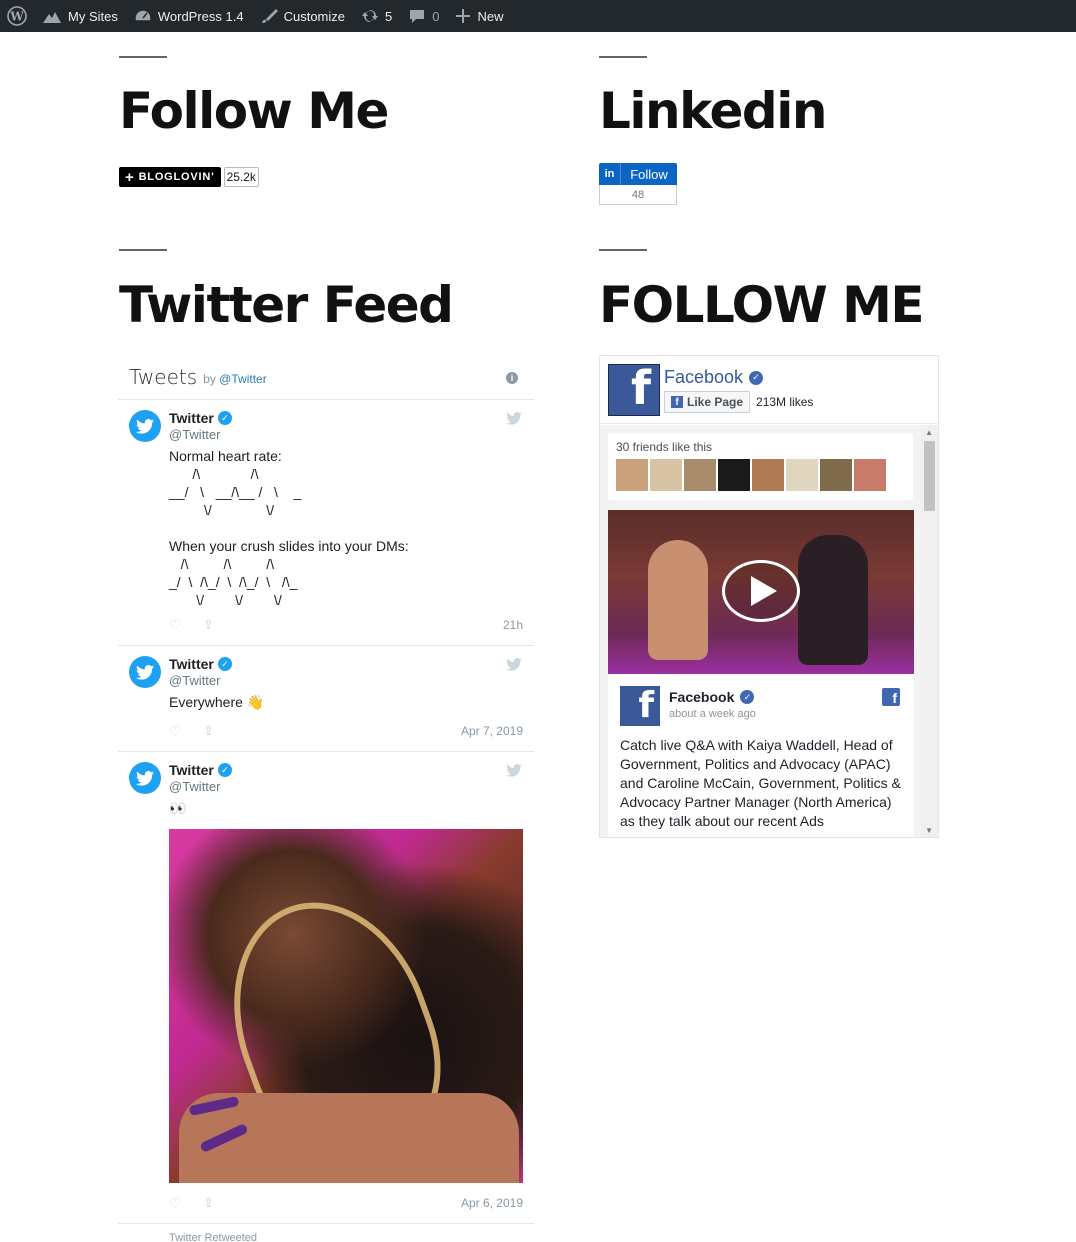  What do you see at coordinates (490, 16) in the screenshot?
I see `new-label: New` at bounding box center [490, 16].